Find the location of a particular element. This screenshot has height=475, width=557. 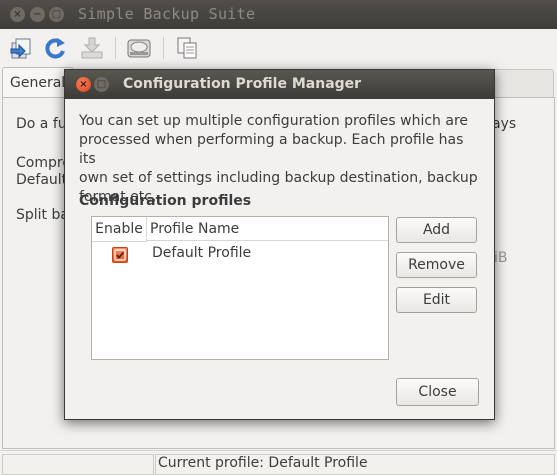

status-current-profile: Current profile: Default Profile is located at coordinates (263, 463).